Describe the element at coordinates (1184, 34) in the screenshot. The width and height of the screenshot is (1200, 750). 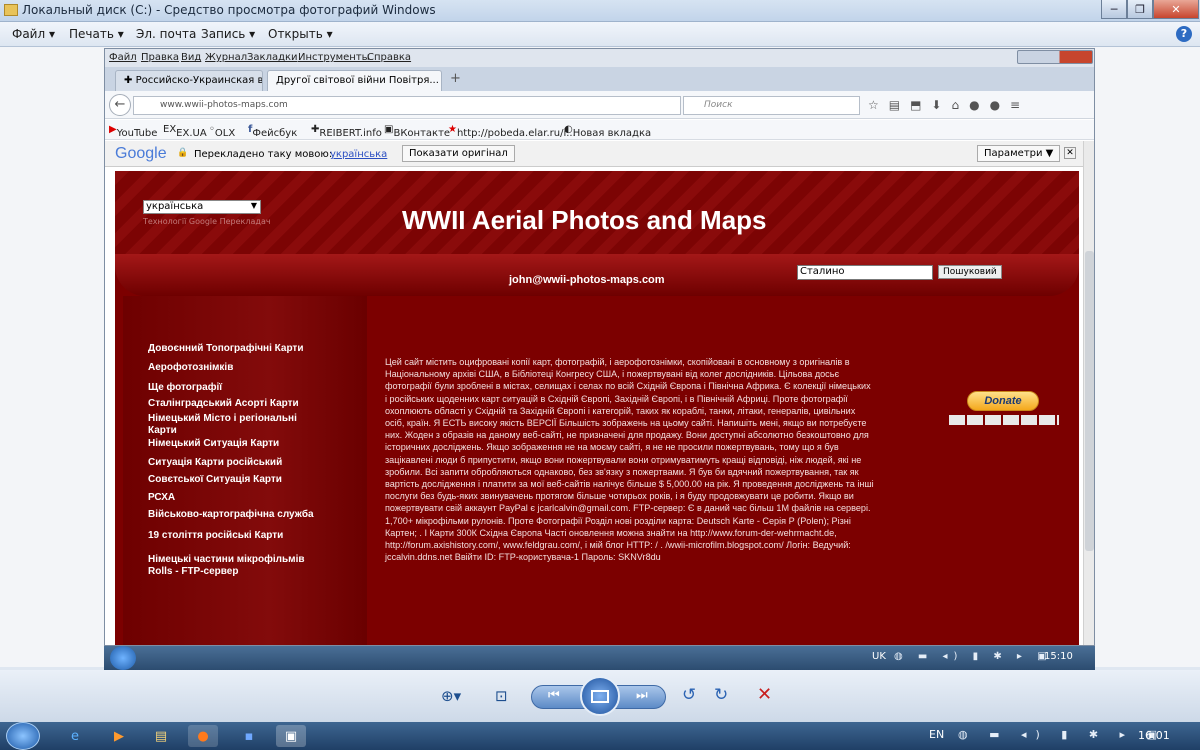
I see `help-icon: ?` at that location.